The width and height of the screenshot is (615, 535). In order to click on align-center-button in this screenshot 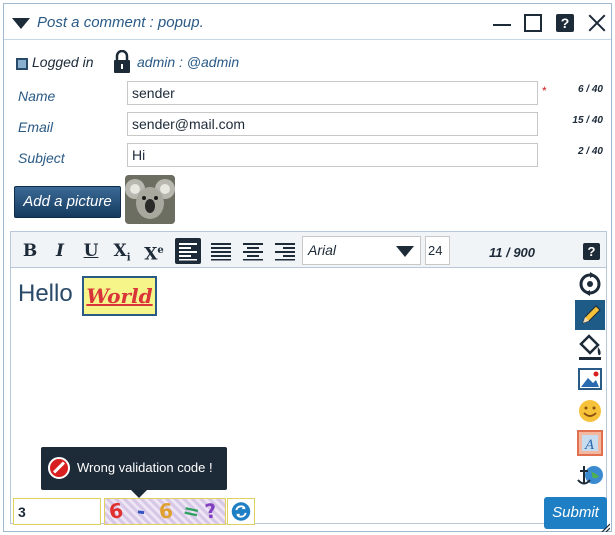, I will do `click(253, 251)`.